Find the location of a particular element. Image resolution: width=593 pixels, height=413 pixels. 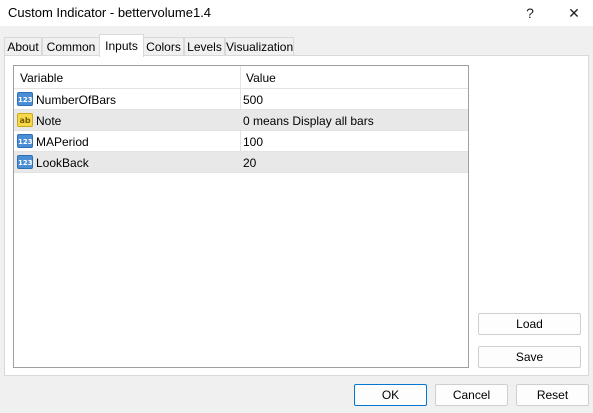

tab-visualization: Visualization is located at coordinates (259, 46).